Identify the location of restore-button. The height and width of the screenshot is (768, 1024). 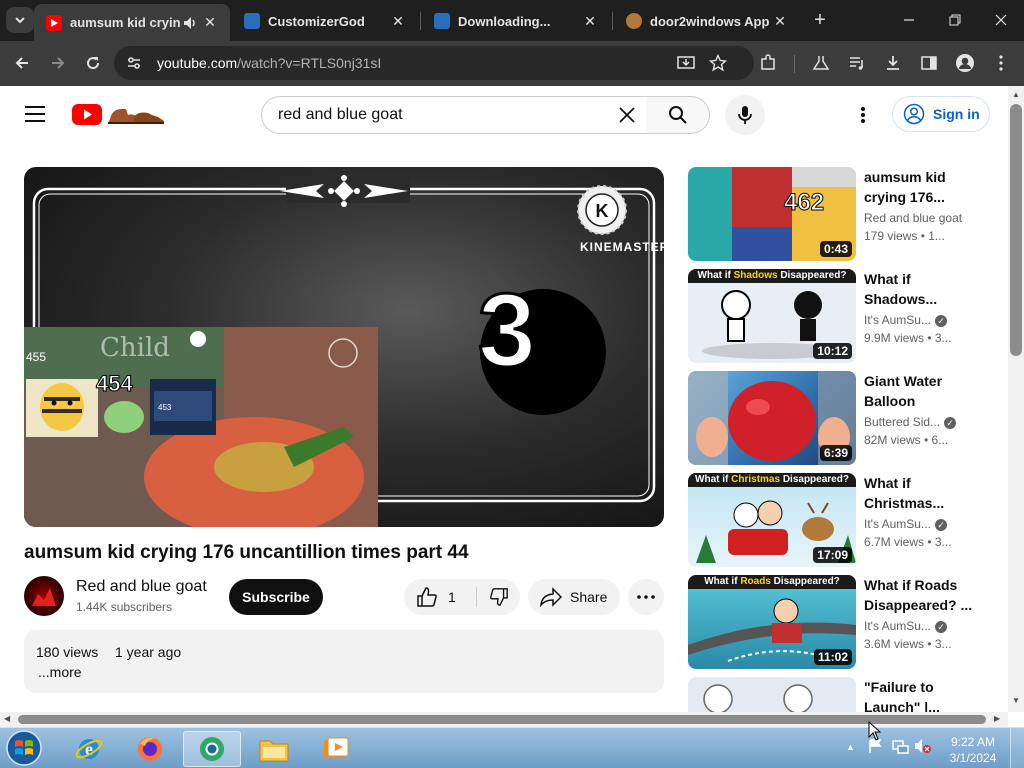
(955, 20).